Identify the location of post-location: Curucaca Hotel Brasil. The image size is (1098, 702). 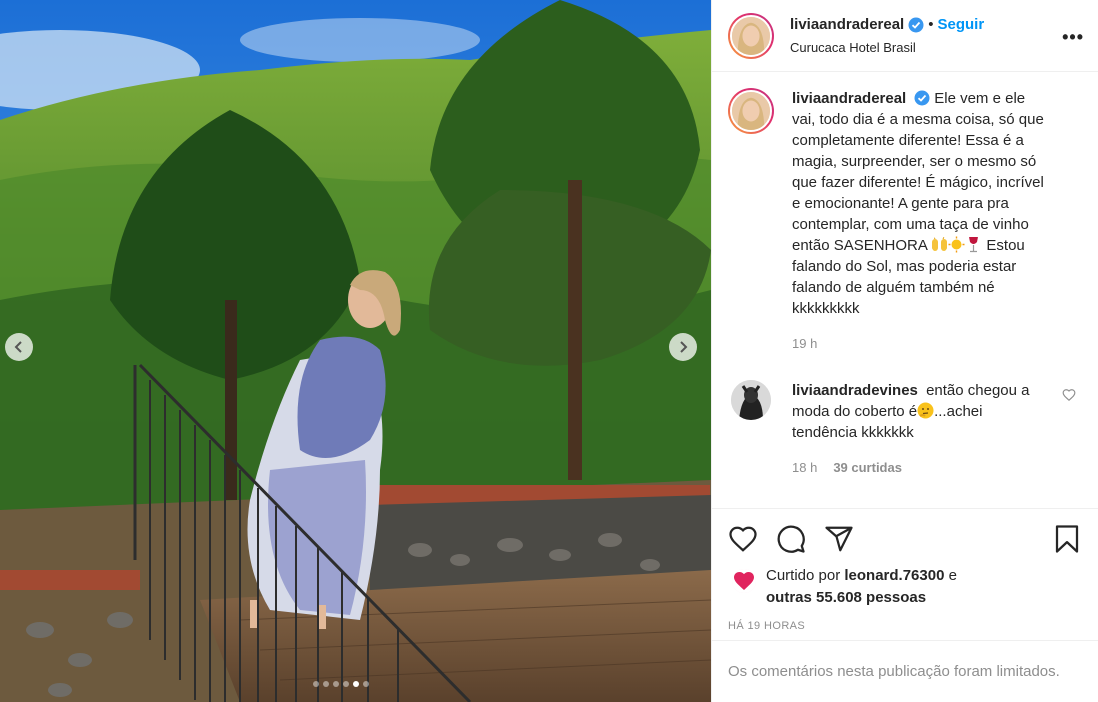
(887, 47).